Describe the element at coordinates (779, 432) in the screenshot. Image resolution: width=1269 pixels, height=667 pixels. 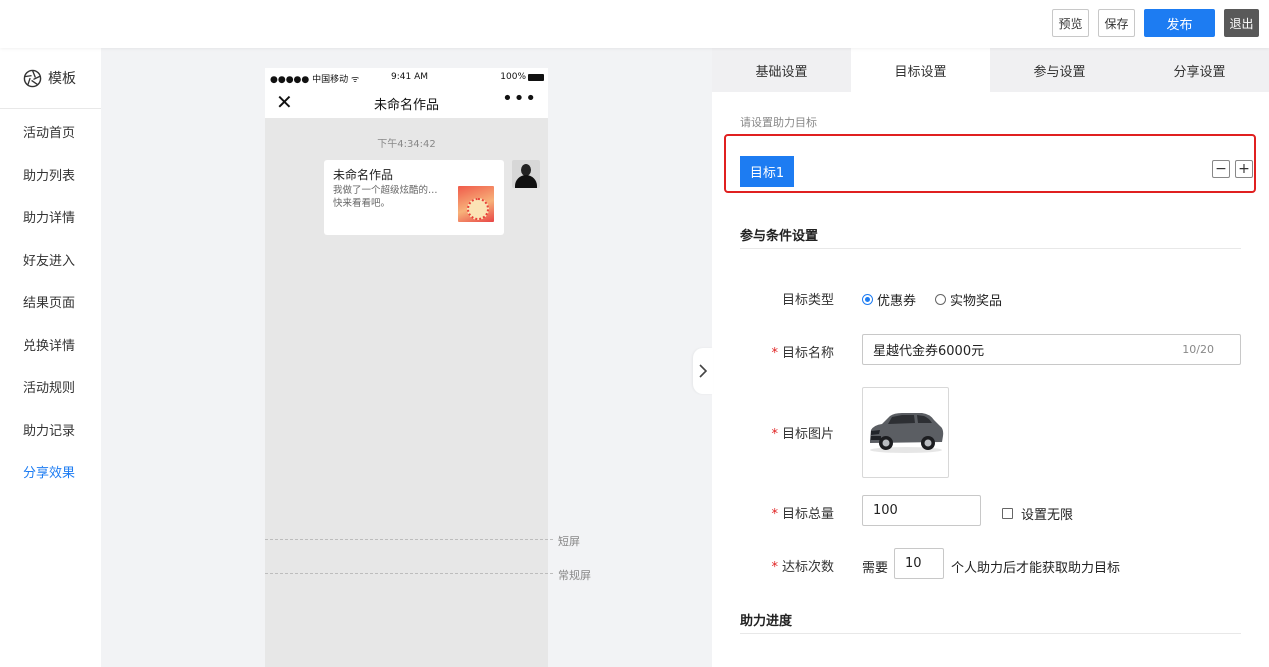
I see `target-image-label: * 目标图片` at that location.